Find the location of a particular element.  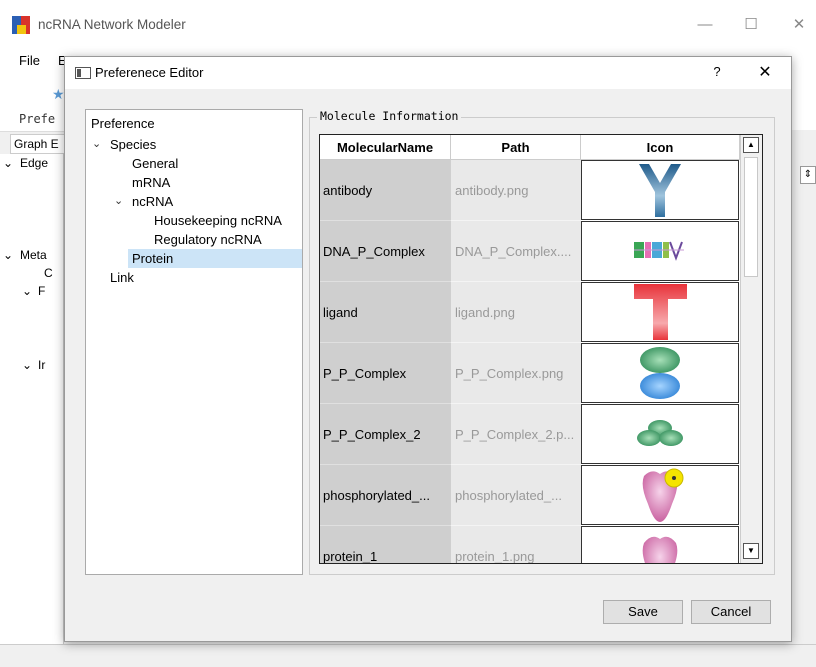

tree-item-protein: Protein is located at coordinates (153, 258).